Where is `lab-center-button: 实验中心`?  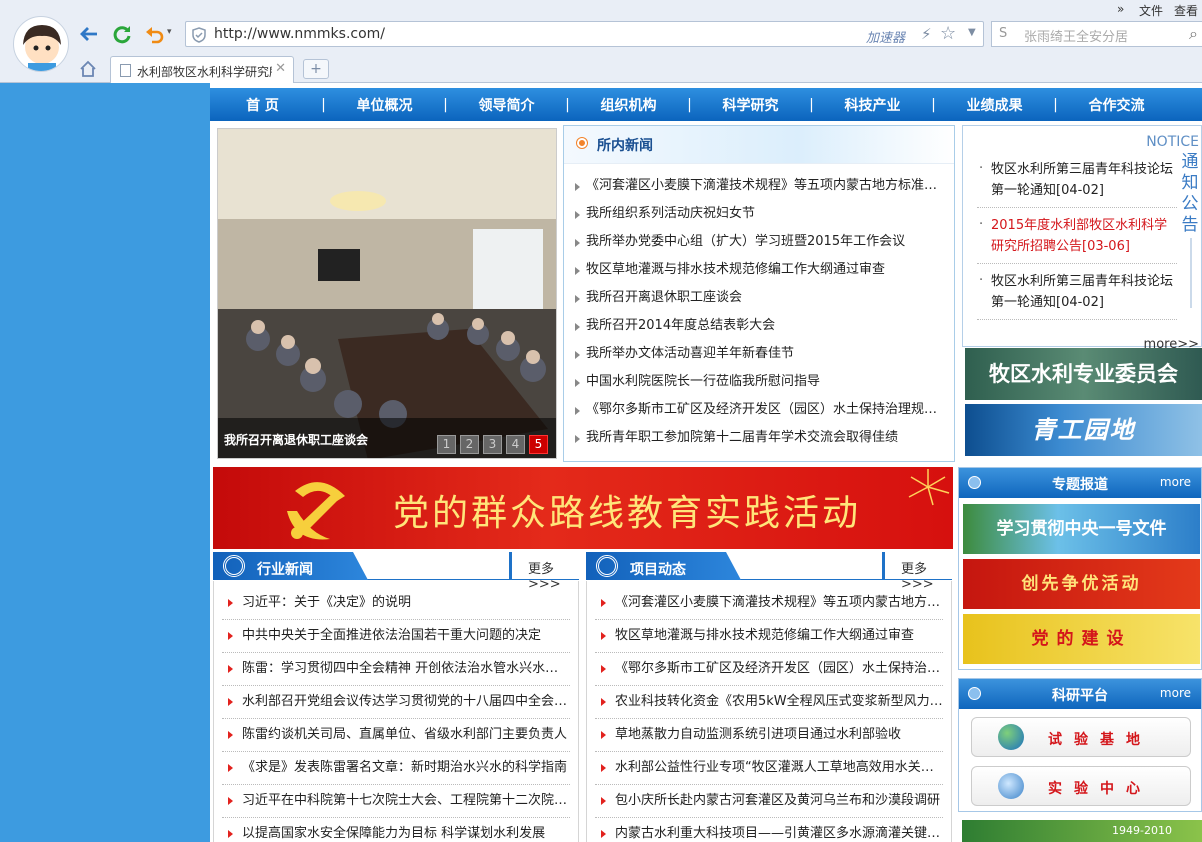 lab-center-button: 实验中心 is located at coordinates (1081, 786).